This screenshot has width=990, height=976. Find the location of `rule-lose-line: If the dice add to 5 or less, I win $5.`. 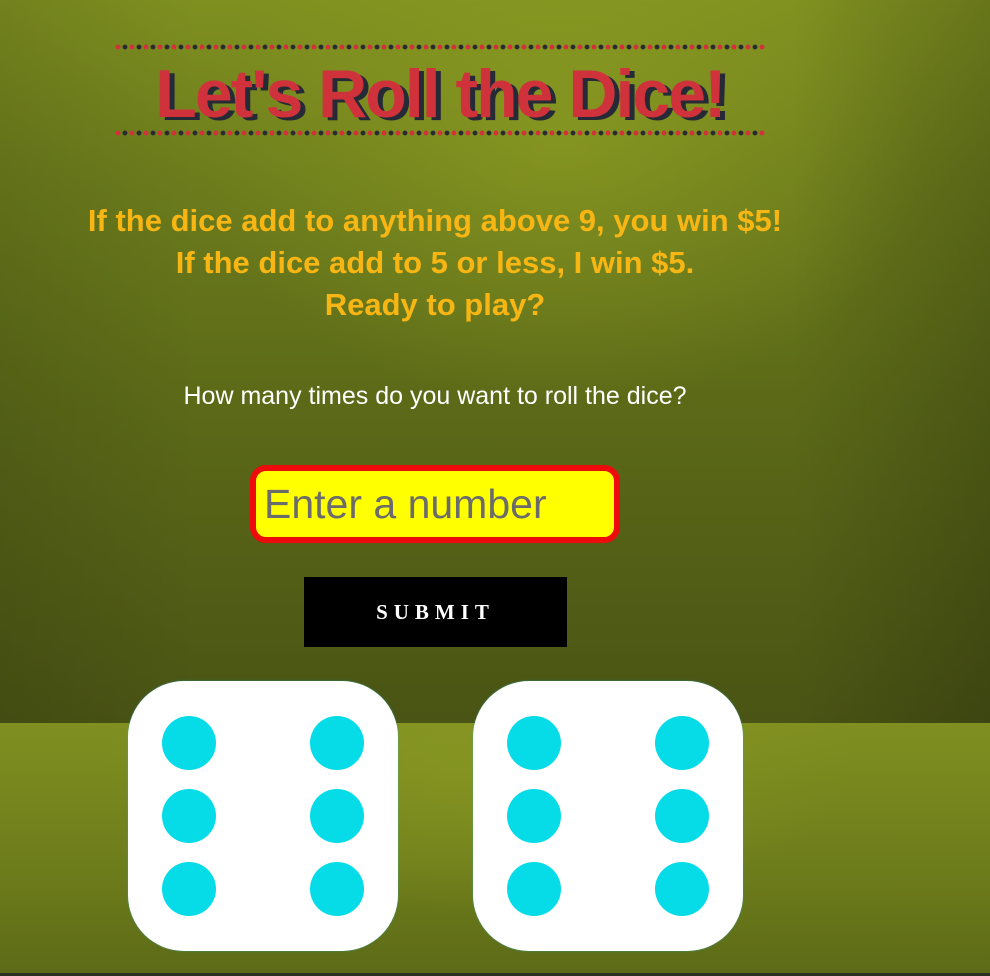

rule-lose-line: If the dice add to 5 or less, I win $5. is located at coordinates (435, 262).